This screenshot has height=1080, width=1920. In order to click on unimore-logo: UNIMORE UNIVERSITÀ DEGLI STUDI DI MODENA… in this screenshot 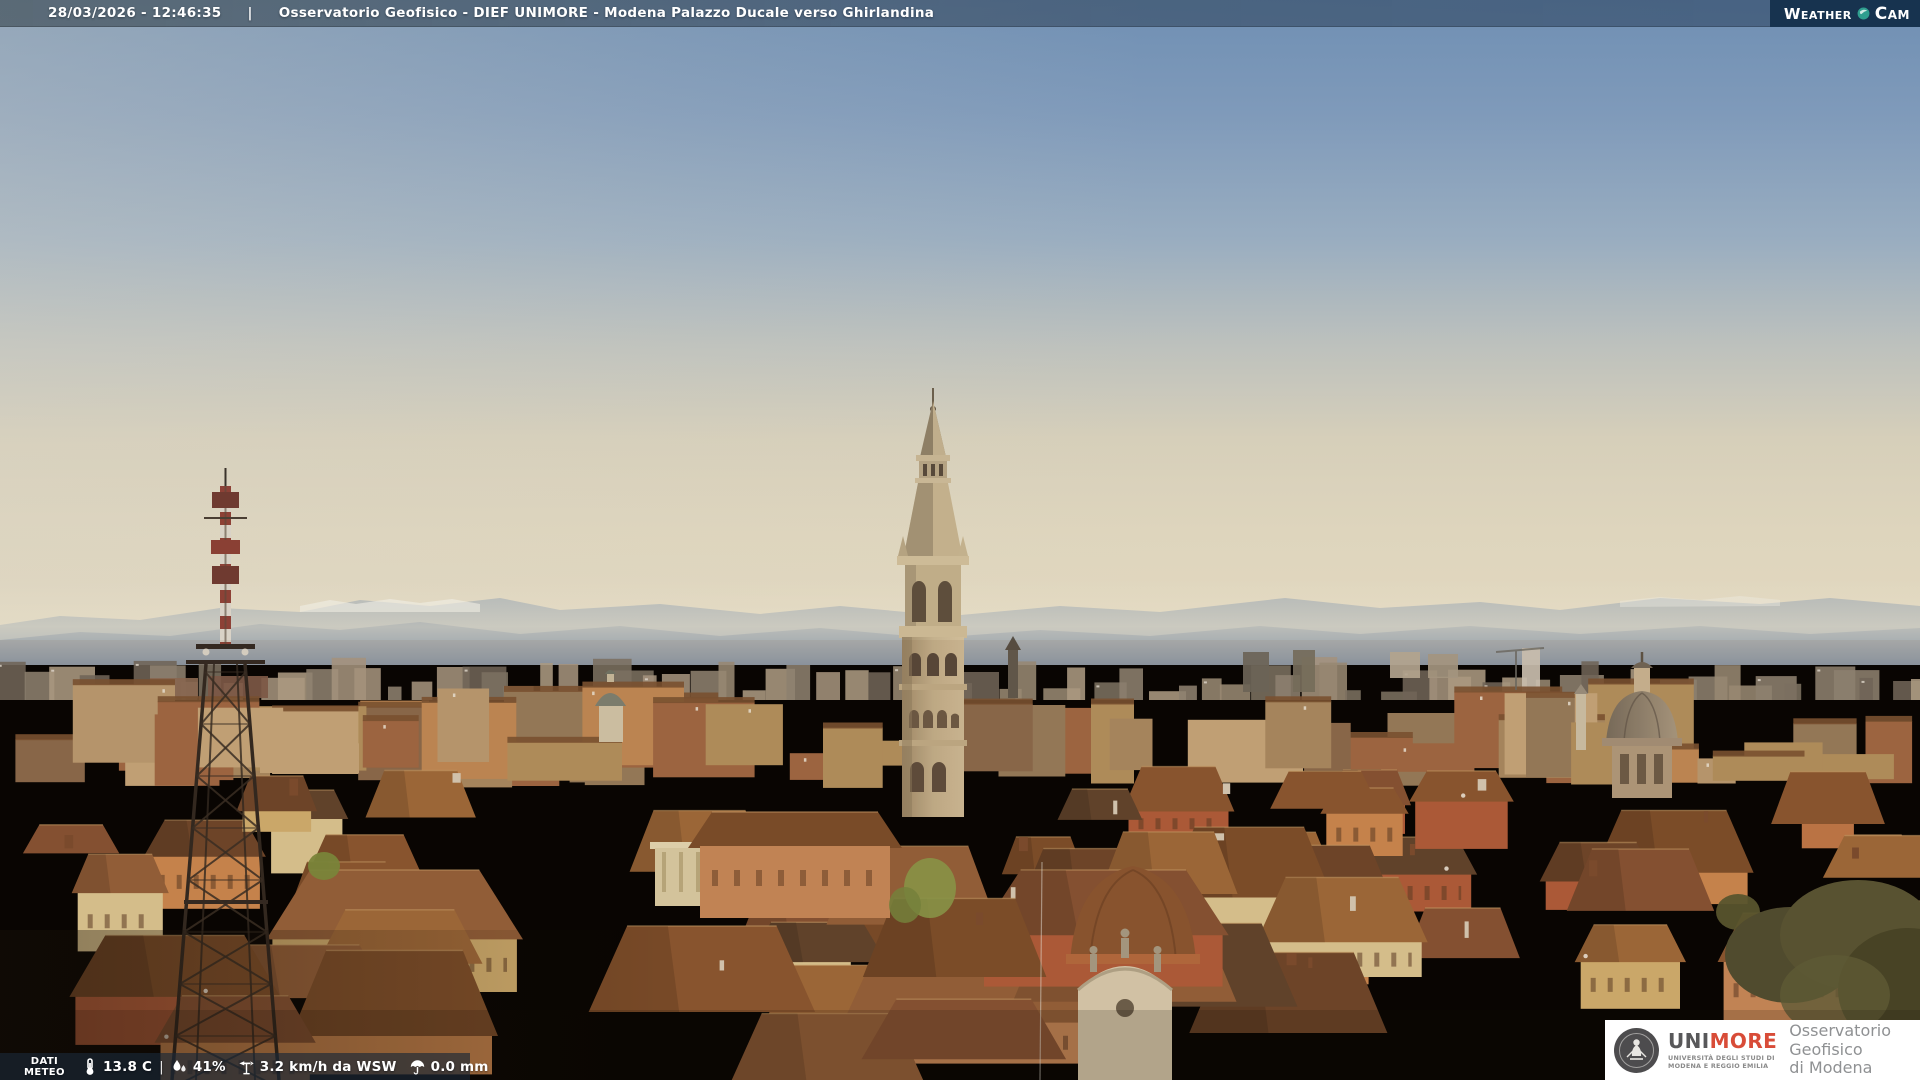, I will do `click(1762, 1050)`.